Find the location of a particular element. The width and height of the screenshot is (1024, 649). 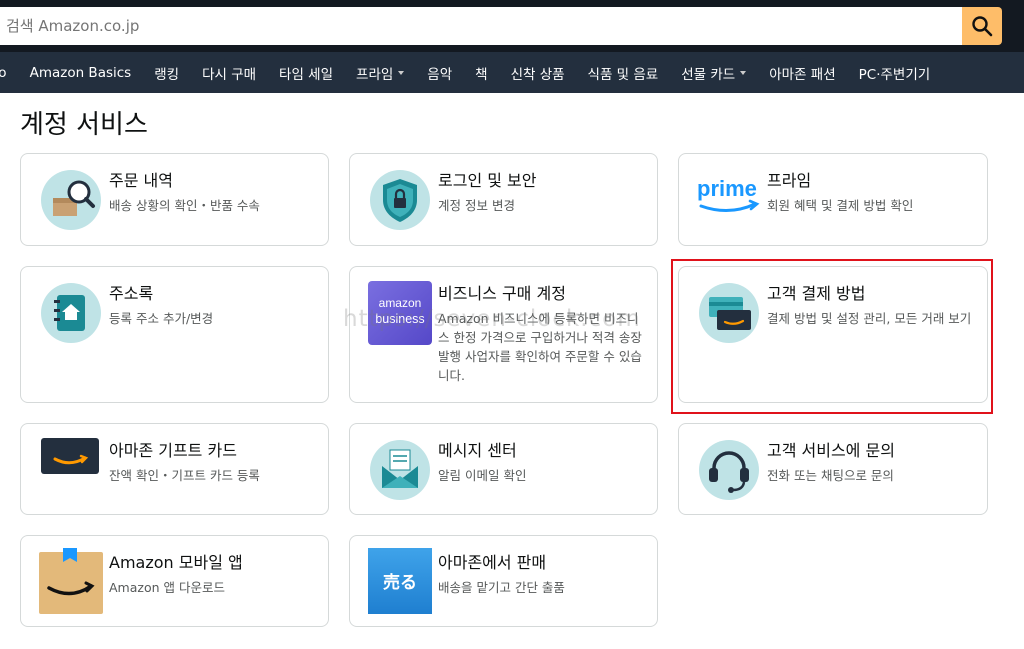

card-customer-service: 고객 서비스에 문의 전화 또는 채팅으로 문의 is located at coordinates (833, 469).